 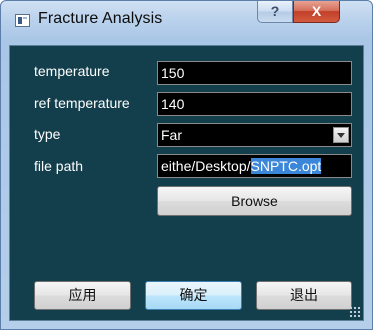 What do you see at coordinates (254, 104) in the screenshot?
I see `ref-temperature-input: 140` at bounding box center [254, 104].